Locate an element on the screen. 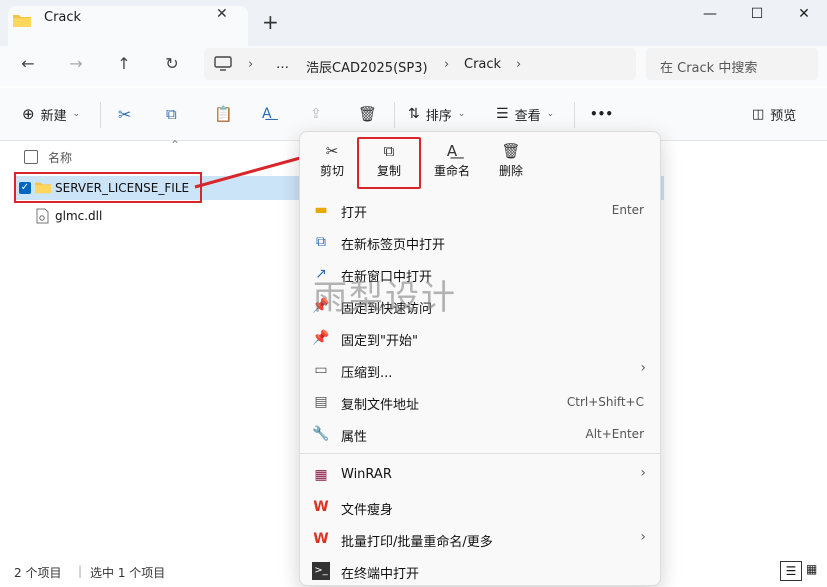 Image resolution: width=827 pixels, height=587 pixels. view-button: ☰ 查看 ⌄ is located at coordinates (525, 114).